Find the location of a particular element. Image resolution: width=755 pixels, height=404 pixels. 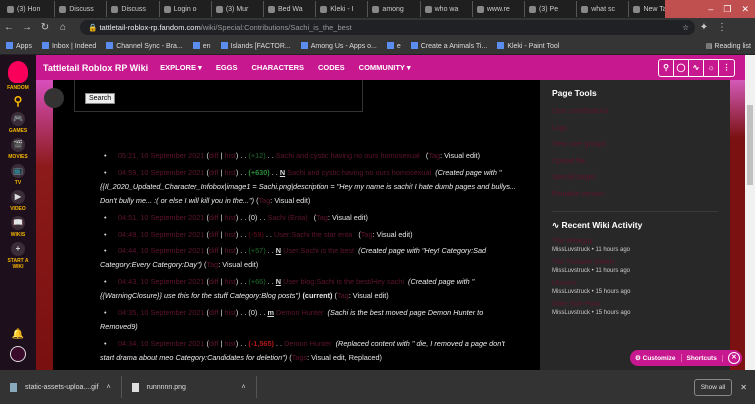

scrollbar is located at coordinates (750, 212).